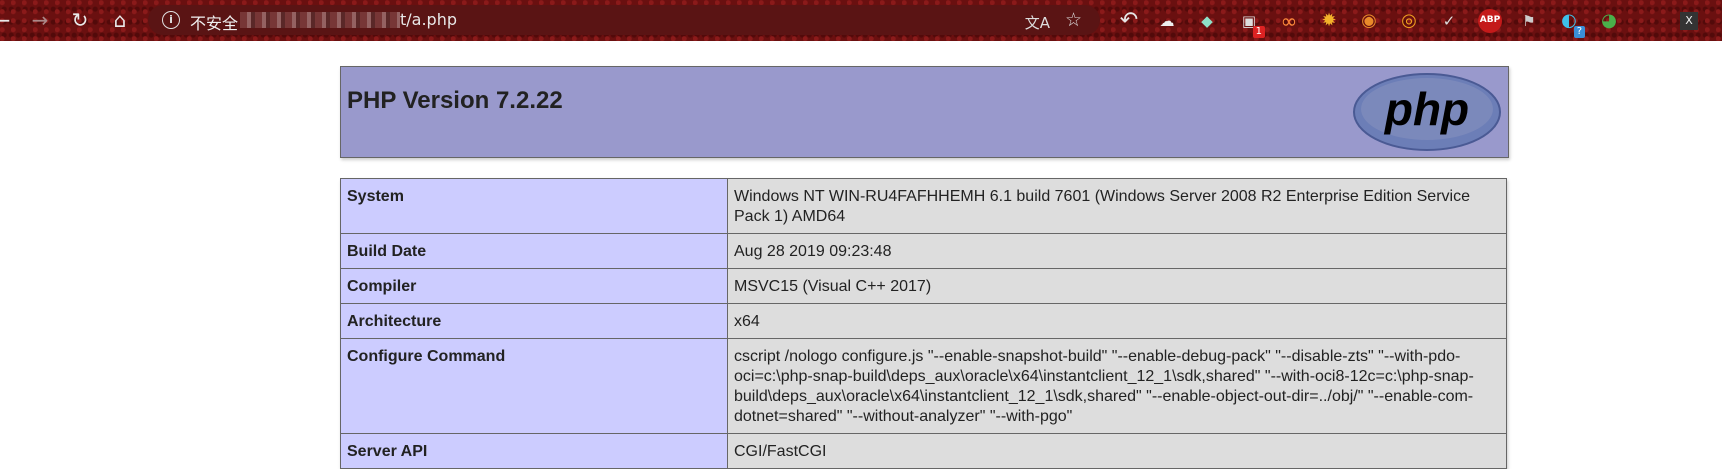 The width and height of the screenshot is (1722, 469). I want to click on url-text: t/a.php, so click(429, 19).